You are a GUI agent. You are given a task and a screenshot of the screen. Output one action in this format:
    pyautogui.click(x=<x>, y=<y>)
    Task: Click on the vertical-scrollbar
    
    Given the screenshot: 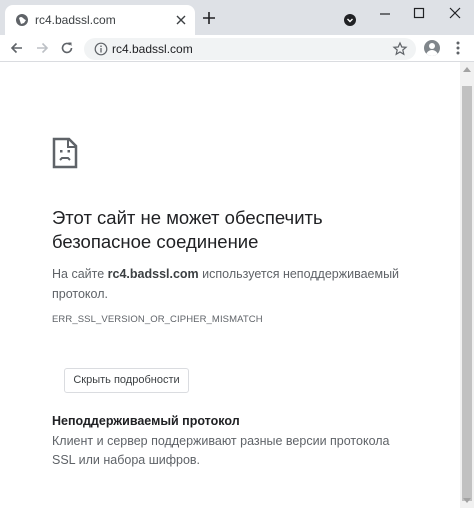 What is the action you would take?
    pyautogui.click(x=467, y=285)
    